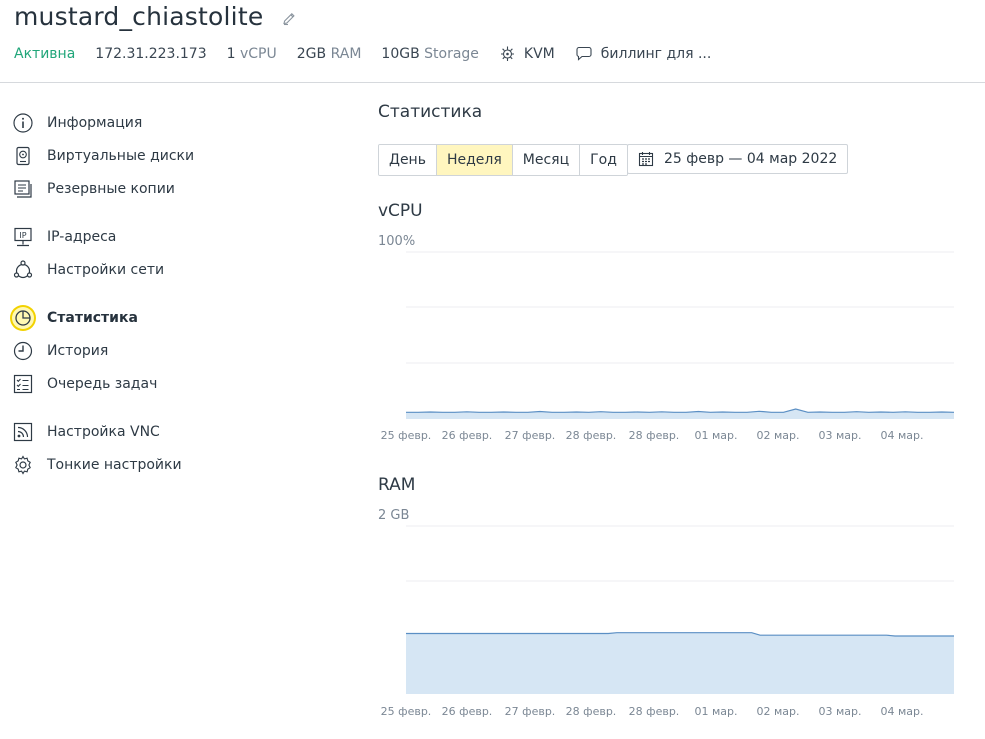 The width and height of the screenshot is (985, 739). What do you see at coordinates (680, 410) in the screenshot?
I see `vcpu-series-line` at bounding box center [680, 410].